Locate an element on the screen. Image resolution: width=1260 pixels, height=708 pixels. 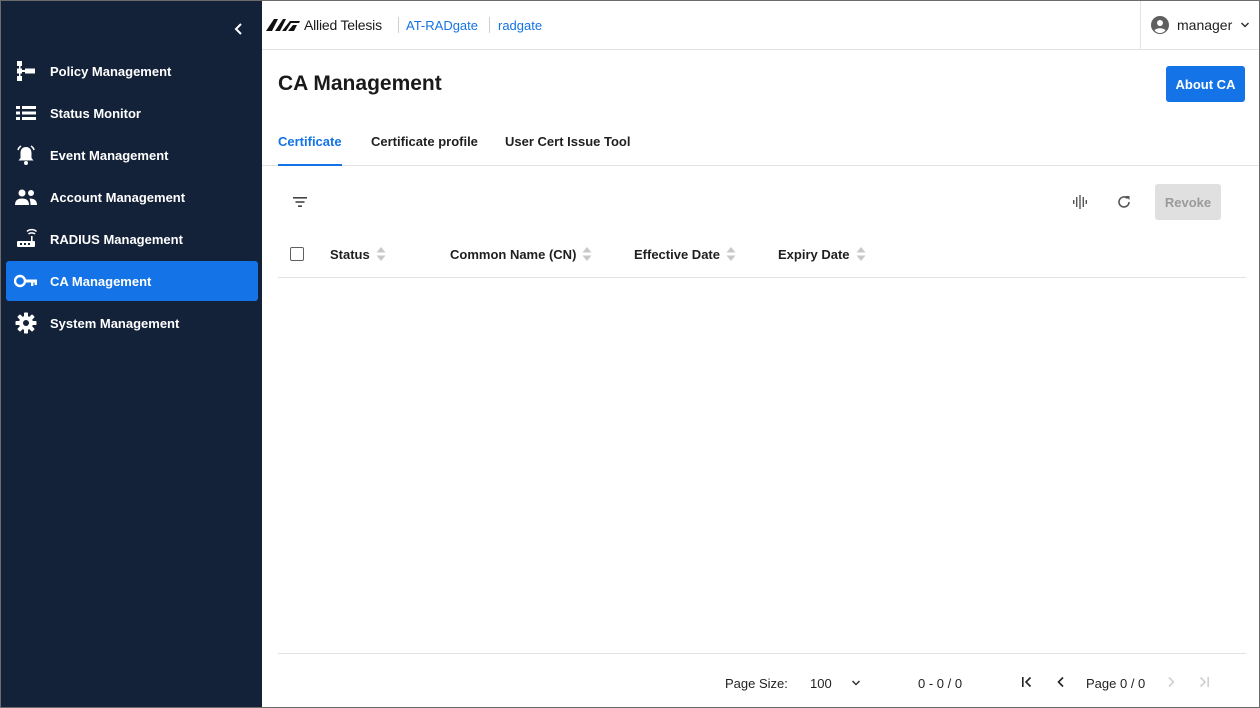
column-label: Status is located at coordinates (350, 254).